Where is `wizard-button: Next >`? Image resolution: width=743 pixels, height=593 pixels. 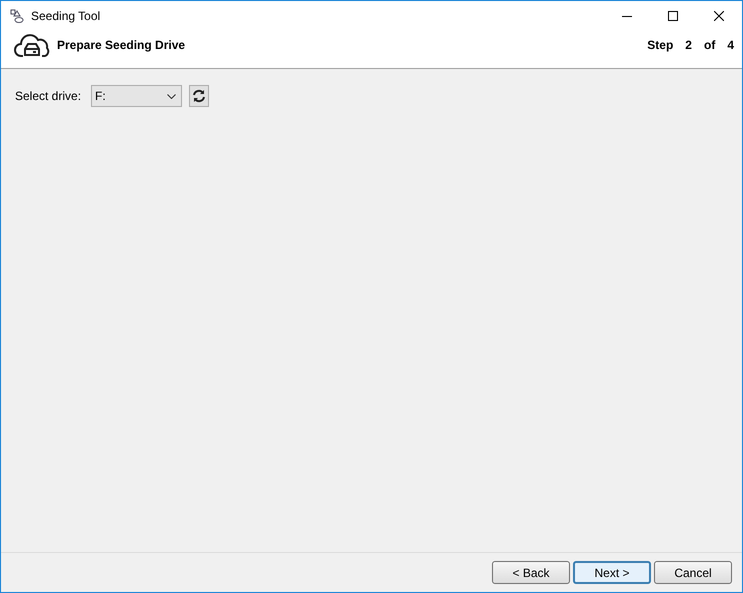
wizard-button: Next > is located at coordinates (612, 572).